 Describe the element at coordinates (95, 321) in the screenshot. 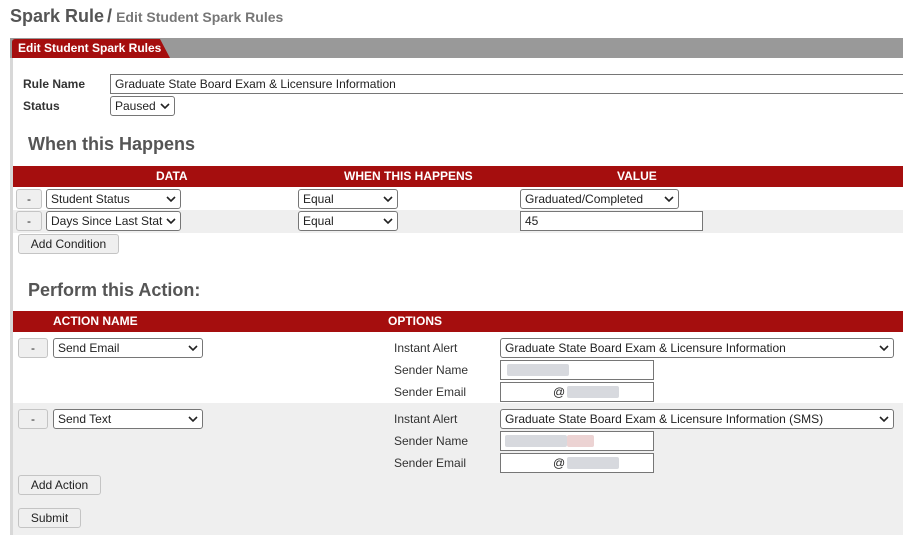

I see `column-header-action-name: ACTION NAME` at that location.